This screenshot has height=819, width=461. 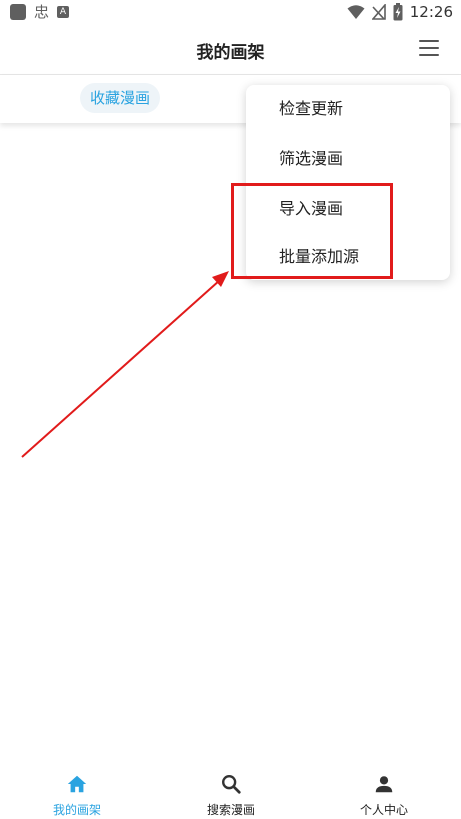 I want to click on nav-label-search: 搜索漫画, so click(x=230, y=810).